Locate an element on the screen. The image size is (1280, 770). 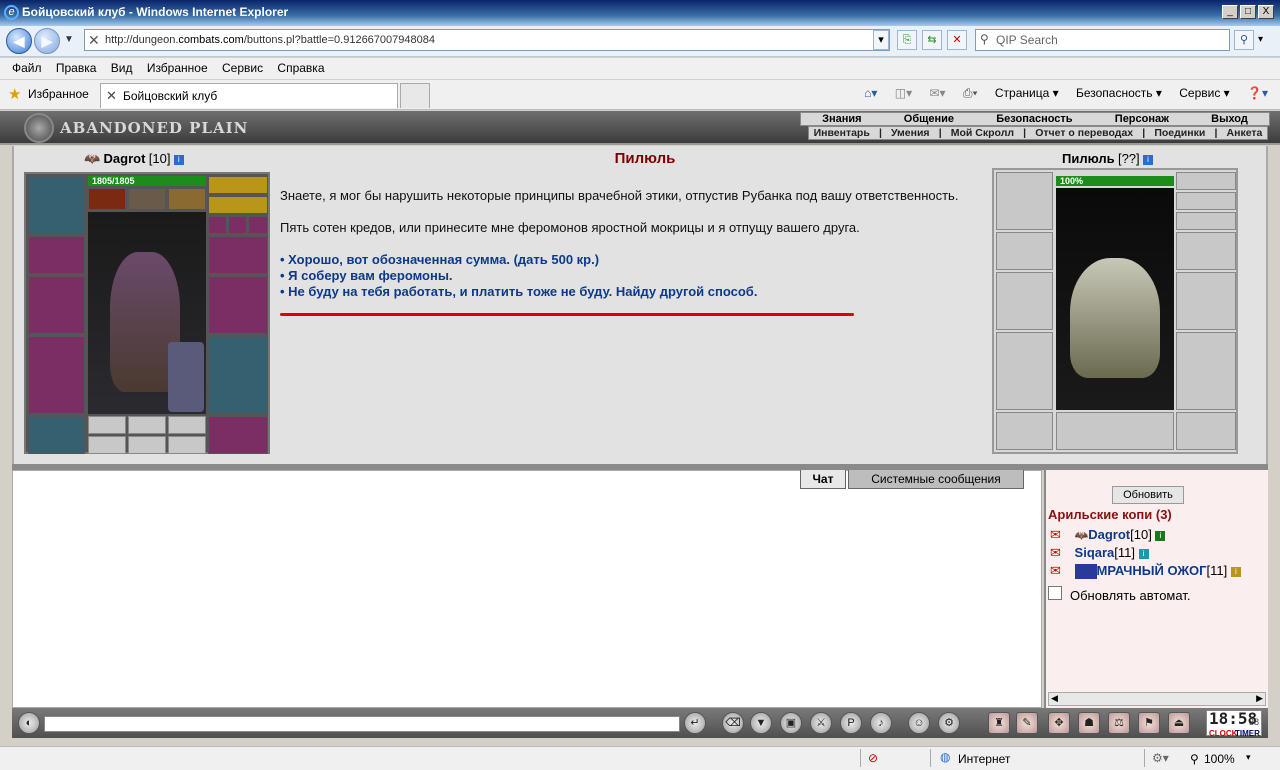
pet-owl-icon is located at coordinates (186, 377).